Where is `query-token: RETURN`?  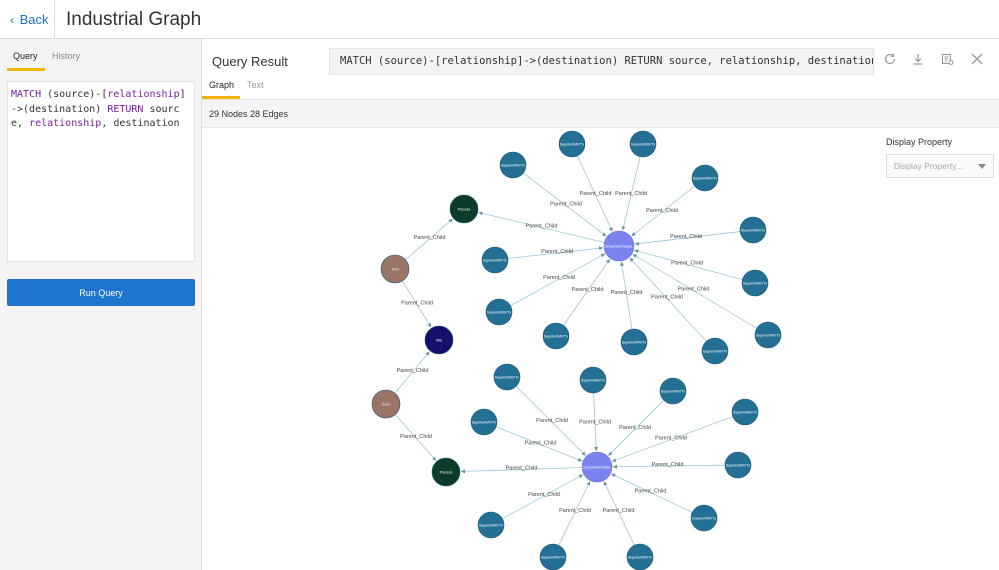 query-token: RETURN is located at coordinates (125, 109).